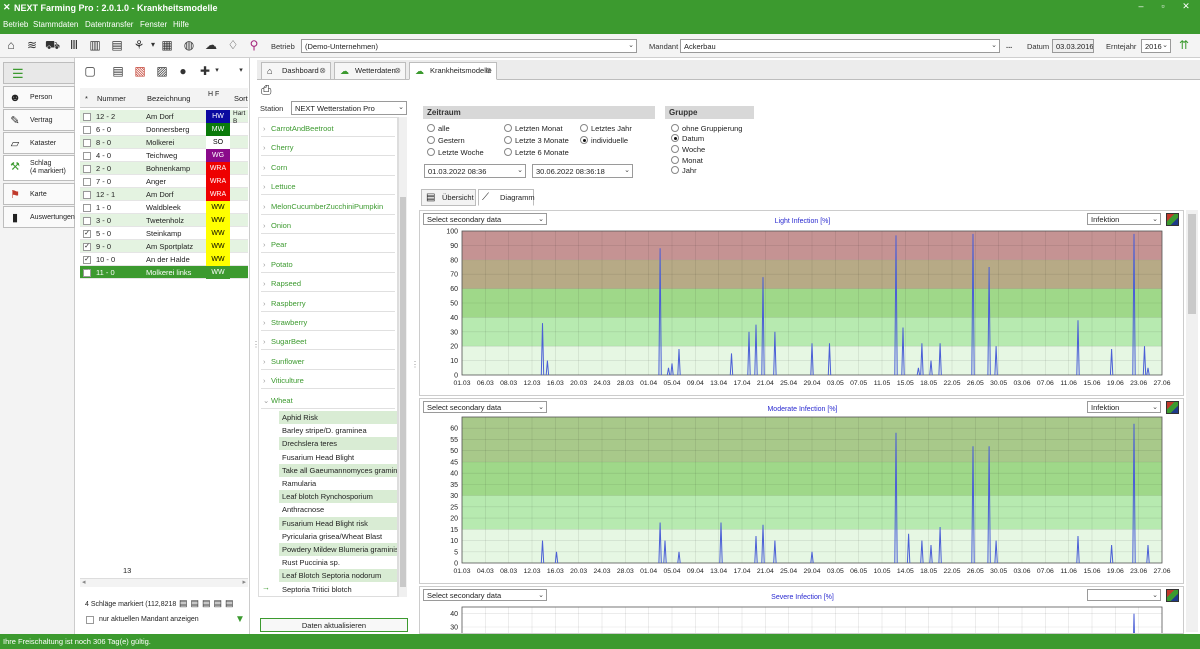 The height and width of the screenshot is (649, 1200). Describe the element at coordinates (338, 444) in the screenshot. I see `disease-item: Drechslera teres` at that location.